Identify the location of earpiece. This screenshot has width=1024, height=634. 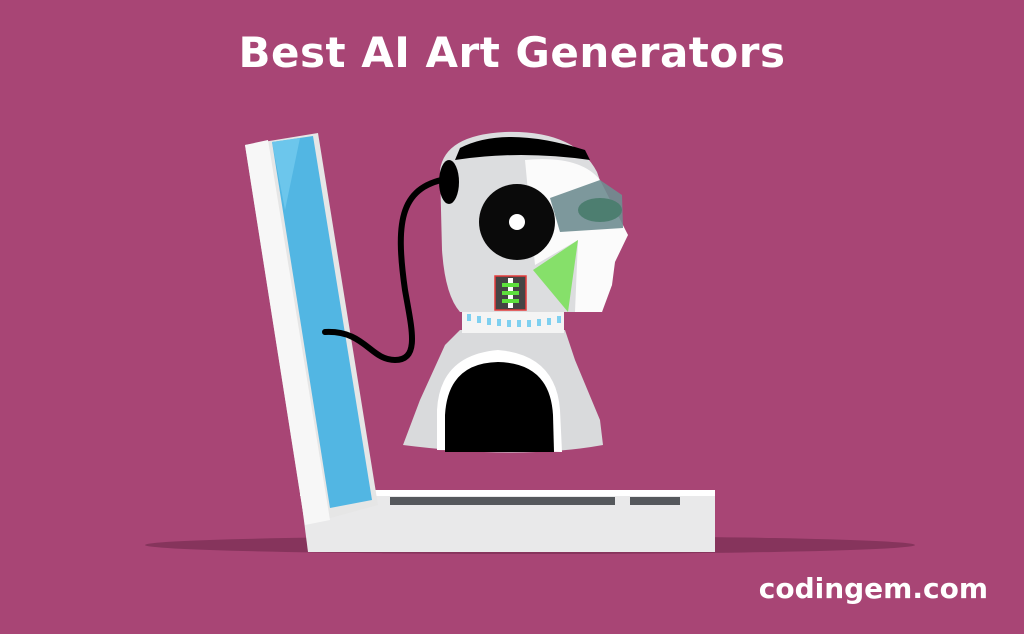
(449, 182).